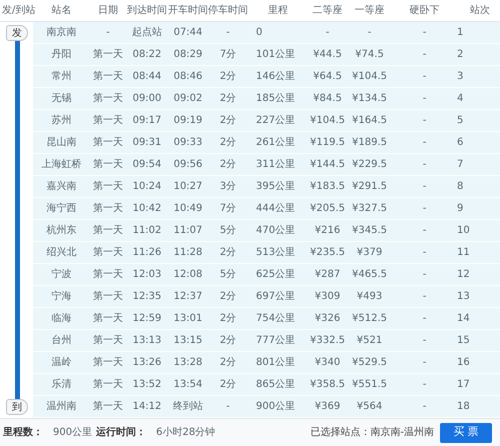 This screenshot has width=500, height=446. Describe the element at coordinates (478, 385) in the screenshot. I see `table-cell: 17` at that location.